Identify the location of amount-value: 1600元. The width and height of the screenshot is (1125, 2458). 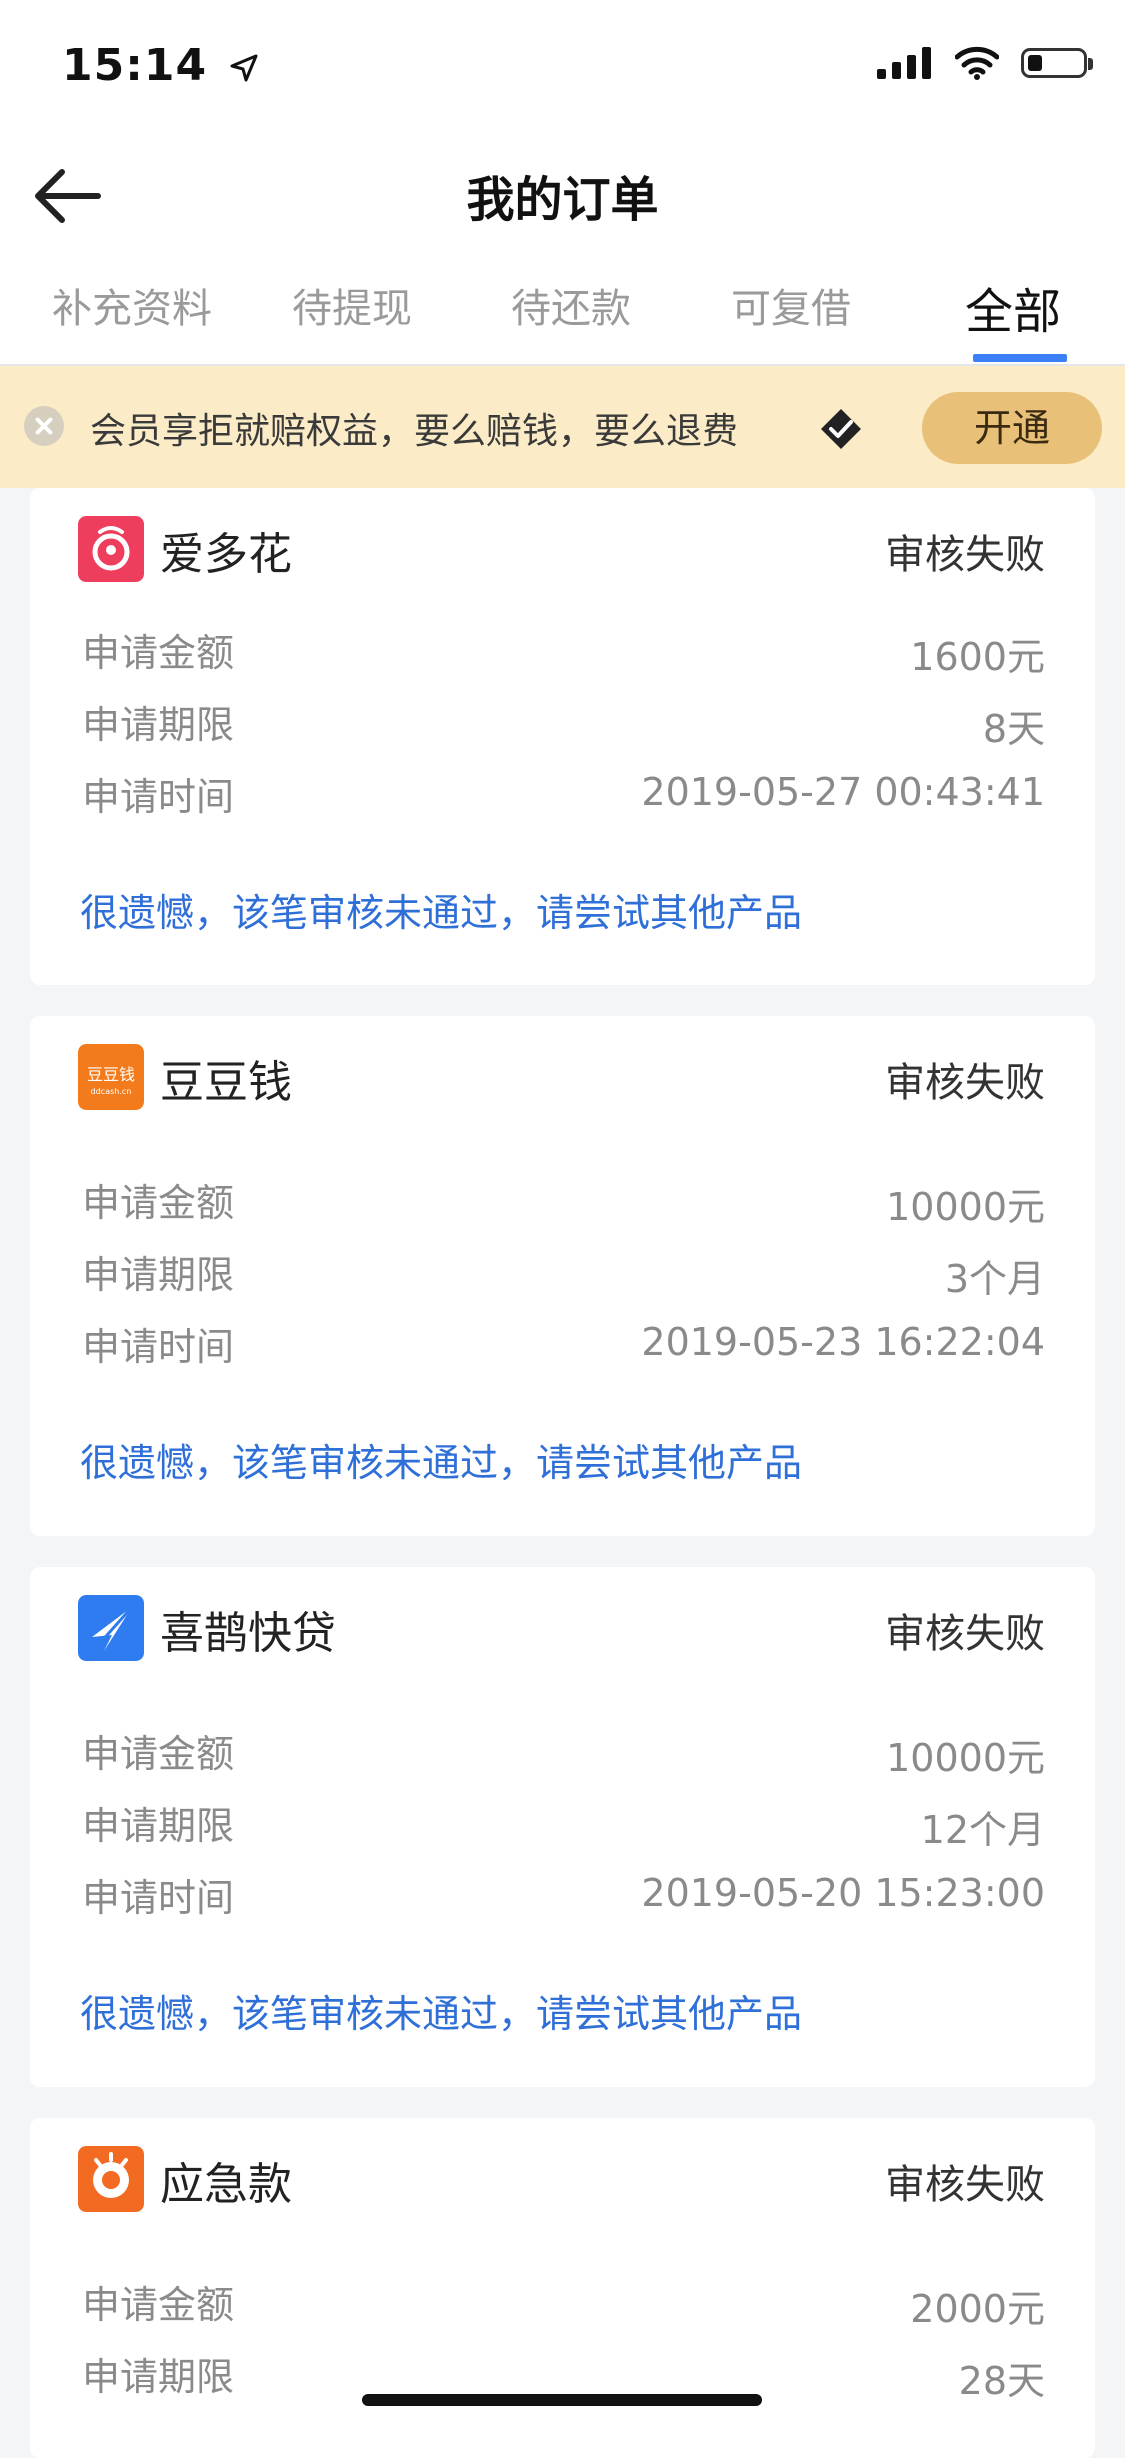
(977, 657).